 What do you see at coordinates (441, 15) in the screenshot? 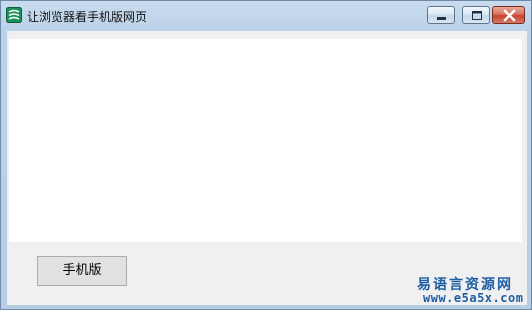
I see `minimize-button` at bounding box center [441, 15].